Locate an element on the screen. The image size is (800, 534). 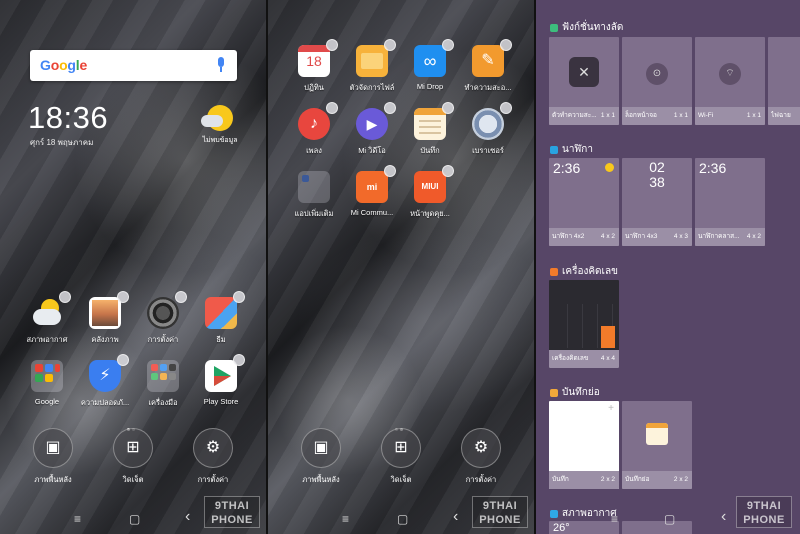
app-label: Play Store is located at coordinates (221, 401).